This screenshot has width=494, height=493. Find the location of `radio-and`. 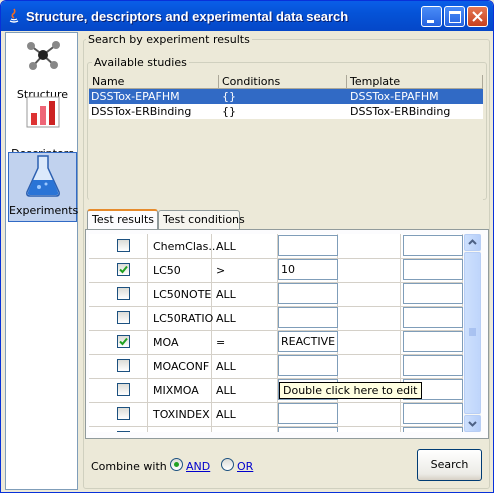

radio-and is located at coordinates (176, 464).